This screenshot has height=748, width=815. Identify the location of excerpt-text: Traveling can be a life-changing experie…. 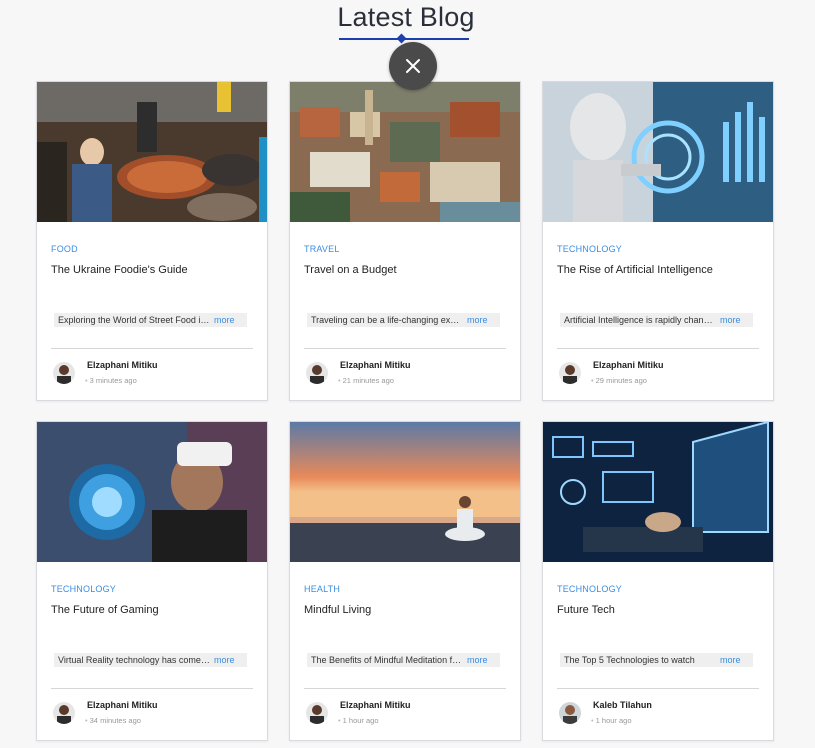
(387, 320).